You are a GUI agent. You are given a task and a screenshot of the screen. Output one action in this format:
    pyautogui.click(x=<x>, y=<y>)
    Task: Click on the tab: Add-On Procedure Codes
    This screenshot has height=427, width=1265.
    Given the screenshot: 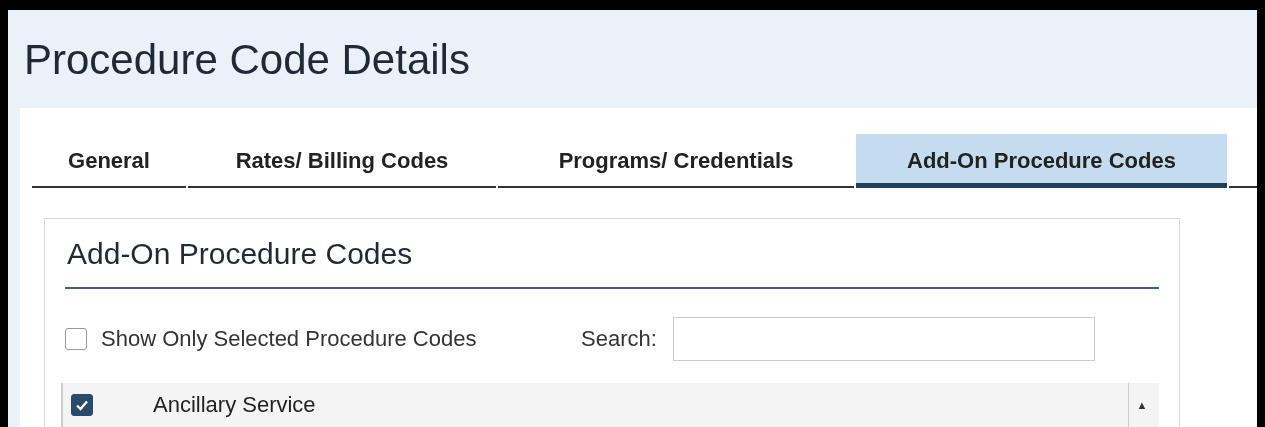 What is the action you would take?
    pyautogui.click(x=1041, y=161)
    